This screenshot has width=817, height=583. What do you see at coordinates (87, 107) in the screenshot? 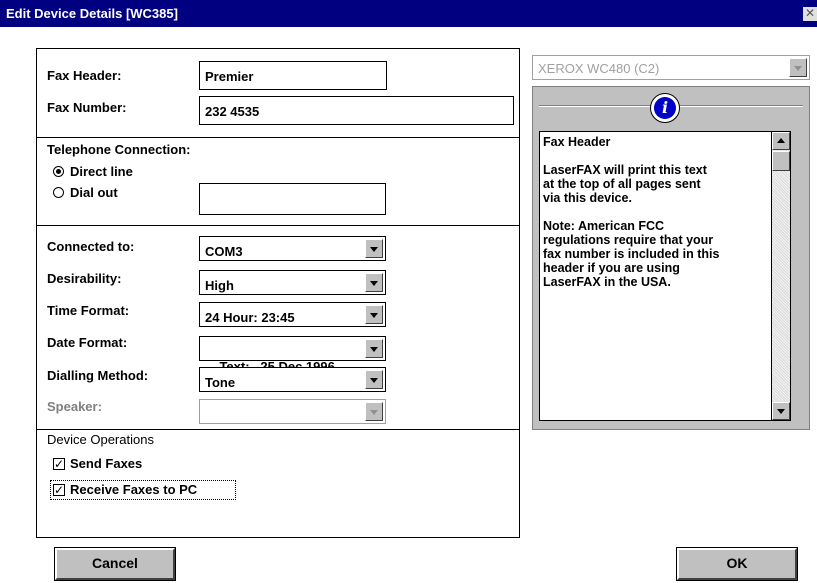
I see `fax-number-label: Fax Number:` at bounding box center [87, 107].